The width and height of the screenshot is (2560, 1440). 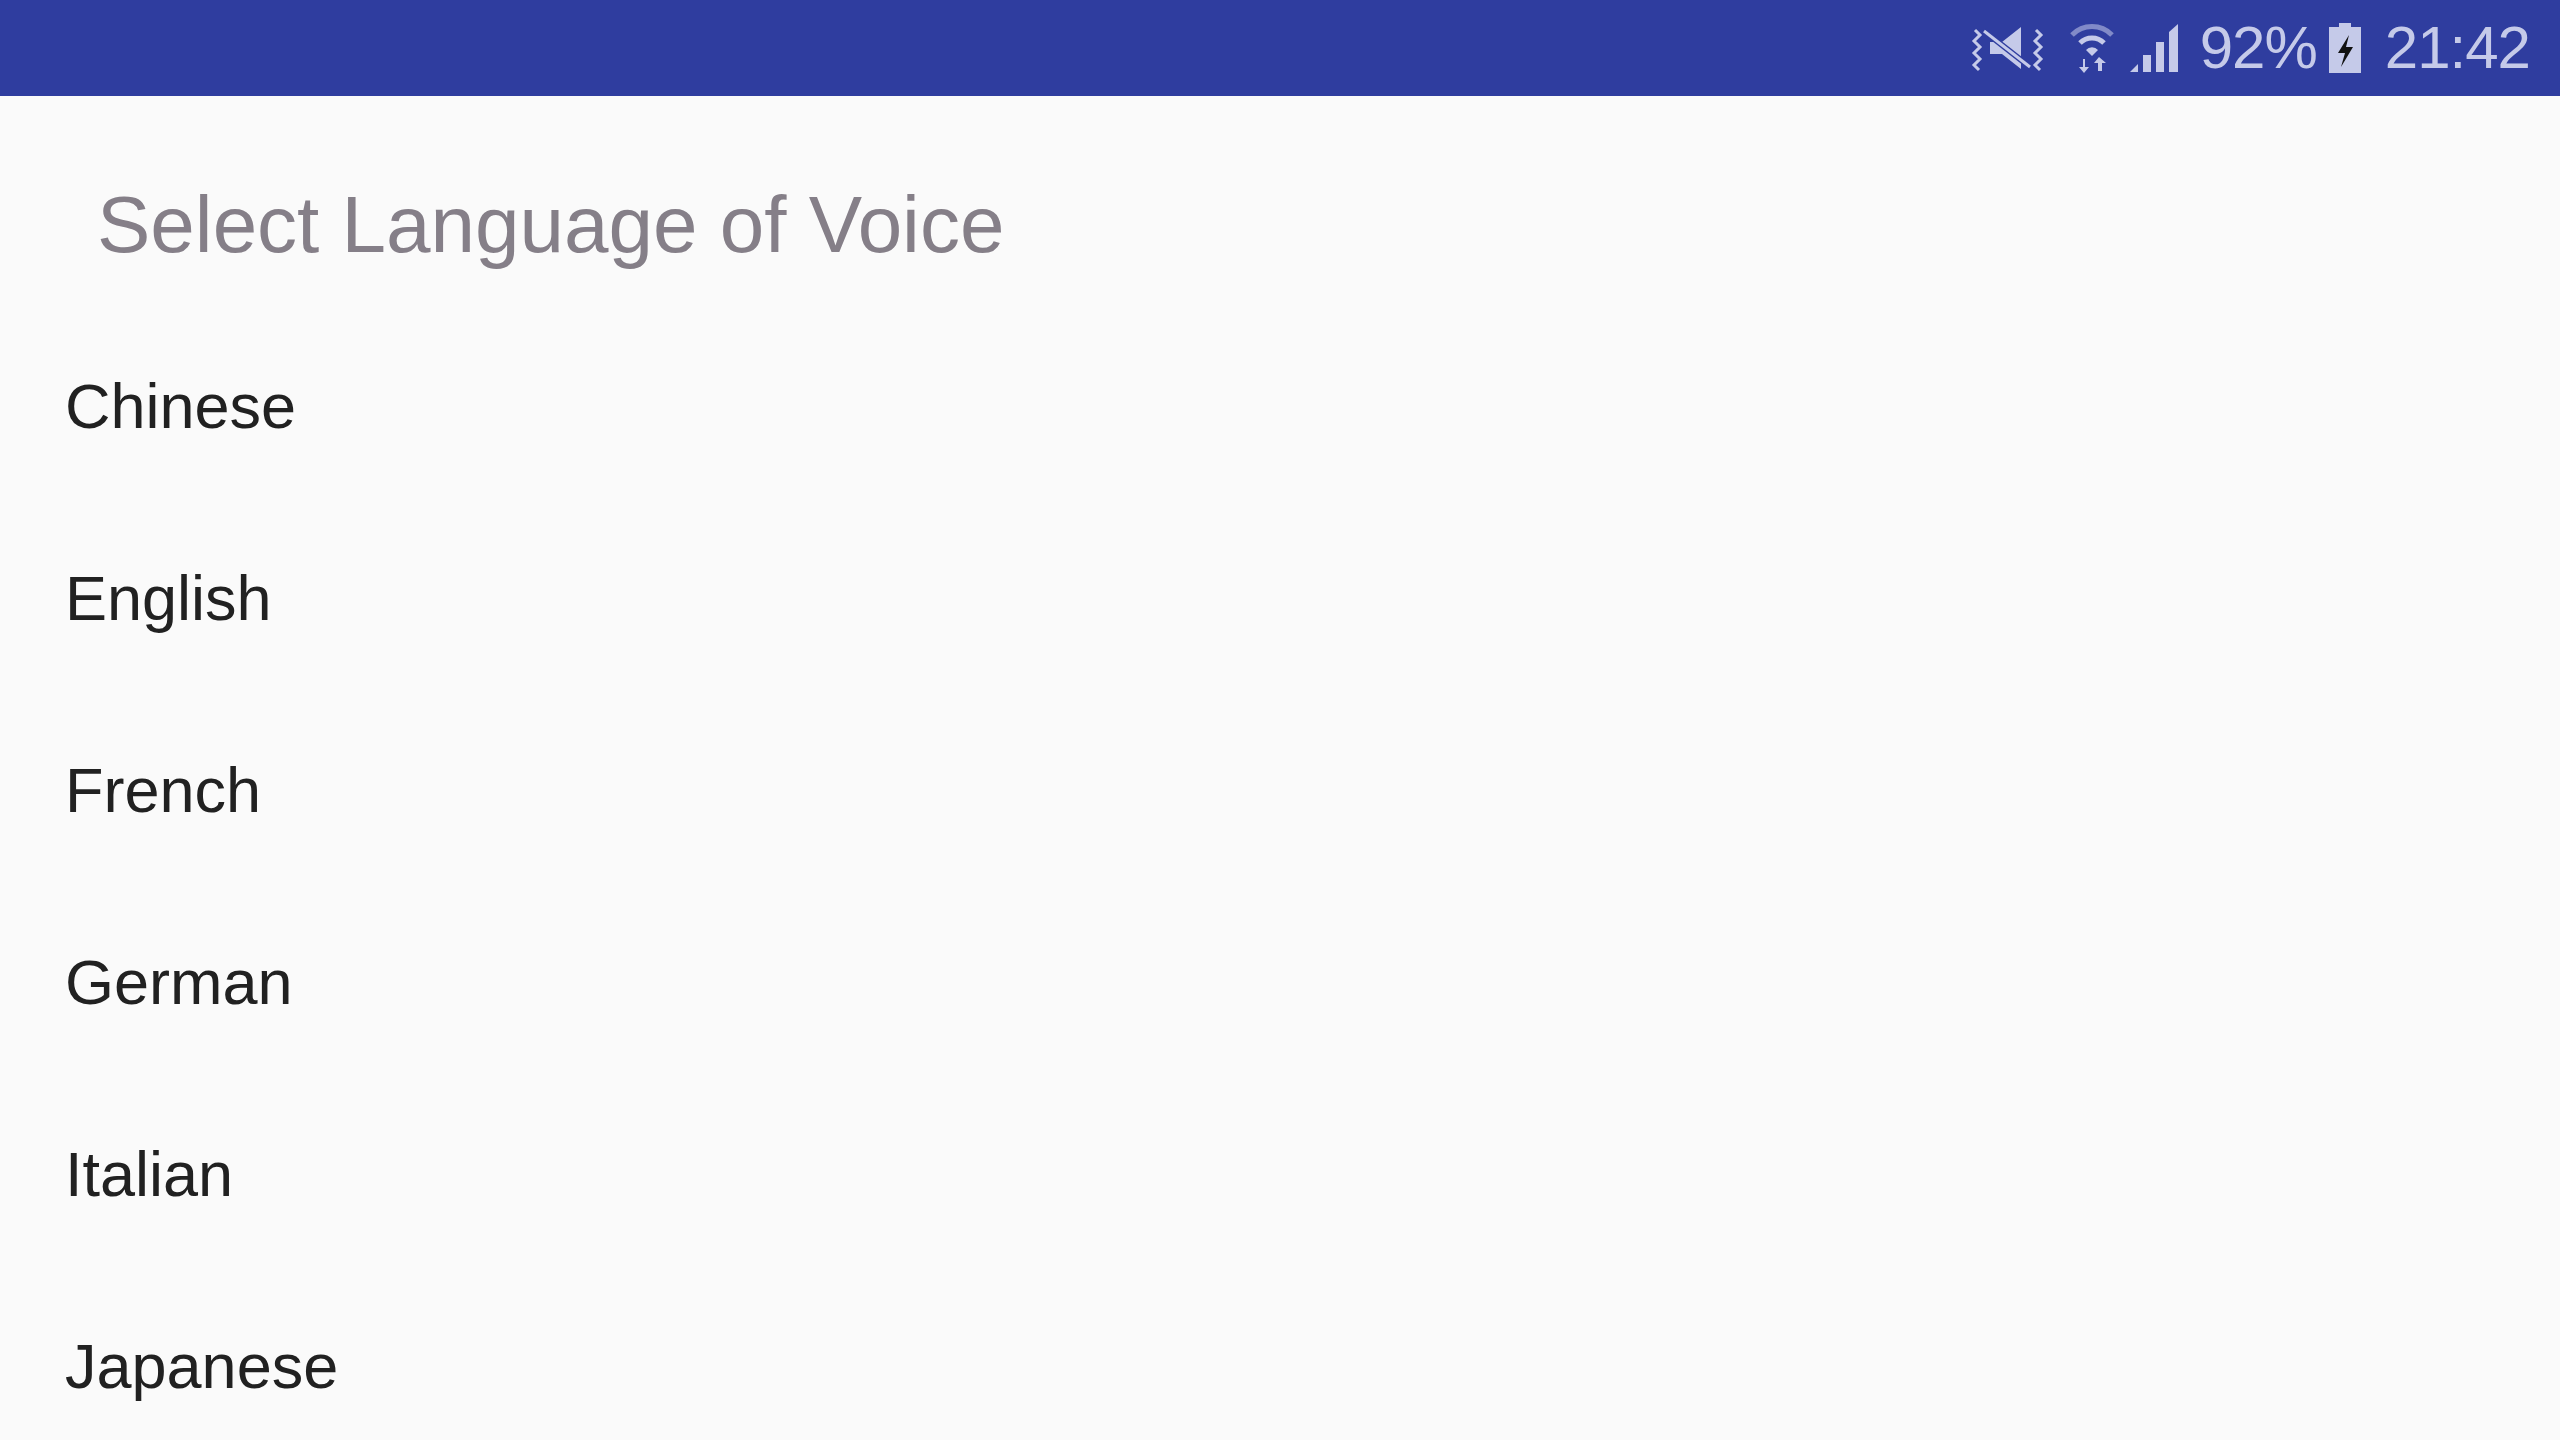 I want to click on battery-percentage: 92%, so click(x=2258, y=48).